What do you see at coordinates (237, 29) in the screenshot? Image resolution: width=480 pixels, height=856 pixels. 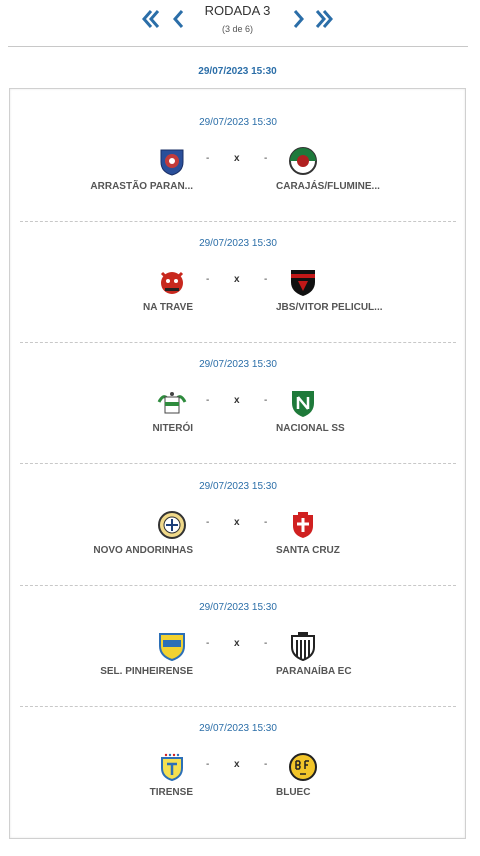 I see `round-counter: (3 de 6)` at bounding box center [237, 29].